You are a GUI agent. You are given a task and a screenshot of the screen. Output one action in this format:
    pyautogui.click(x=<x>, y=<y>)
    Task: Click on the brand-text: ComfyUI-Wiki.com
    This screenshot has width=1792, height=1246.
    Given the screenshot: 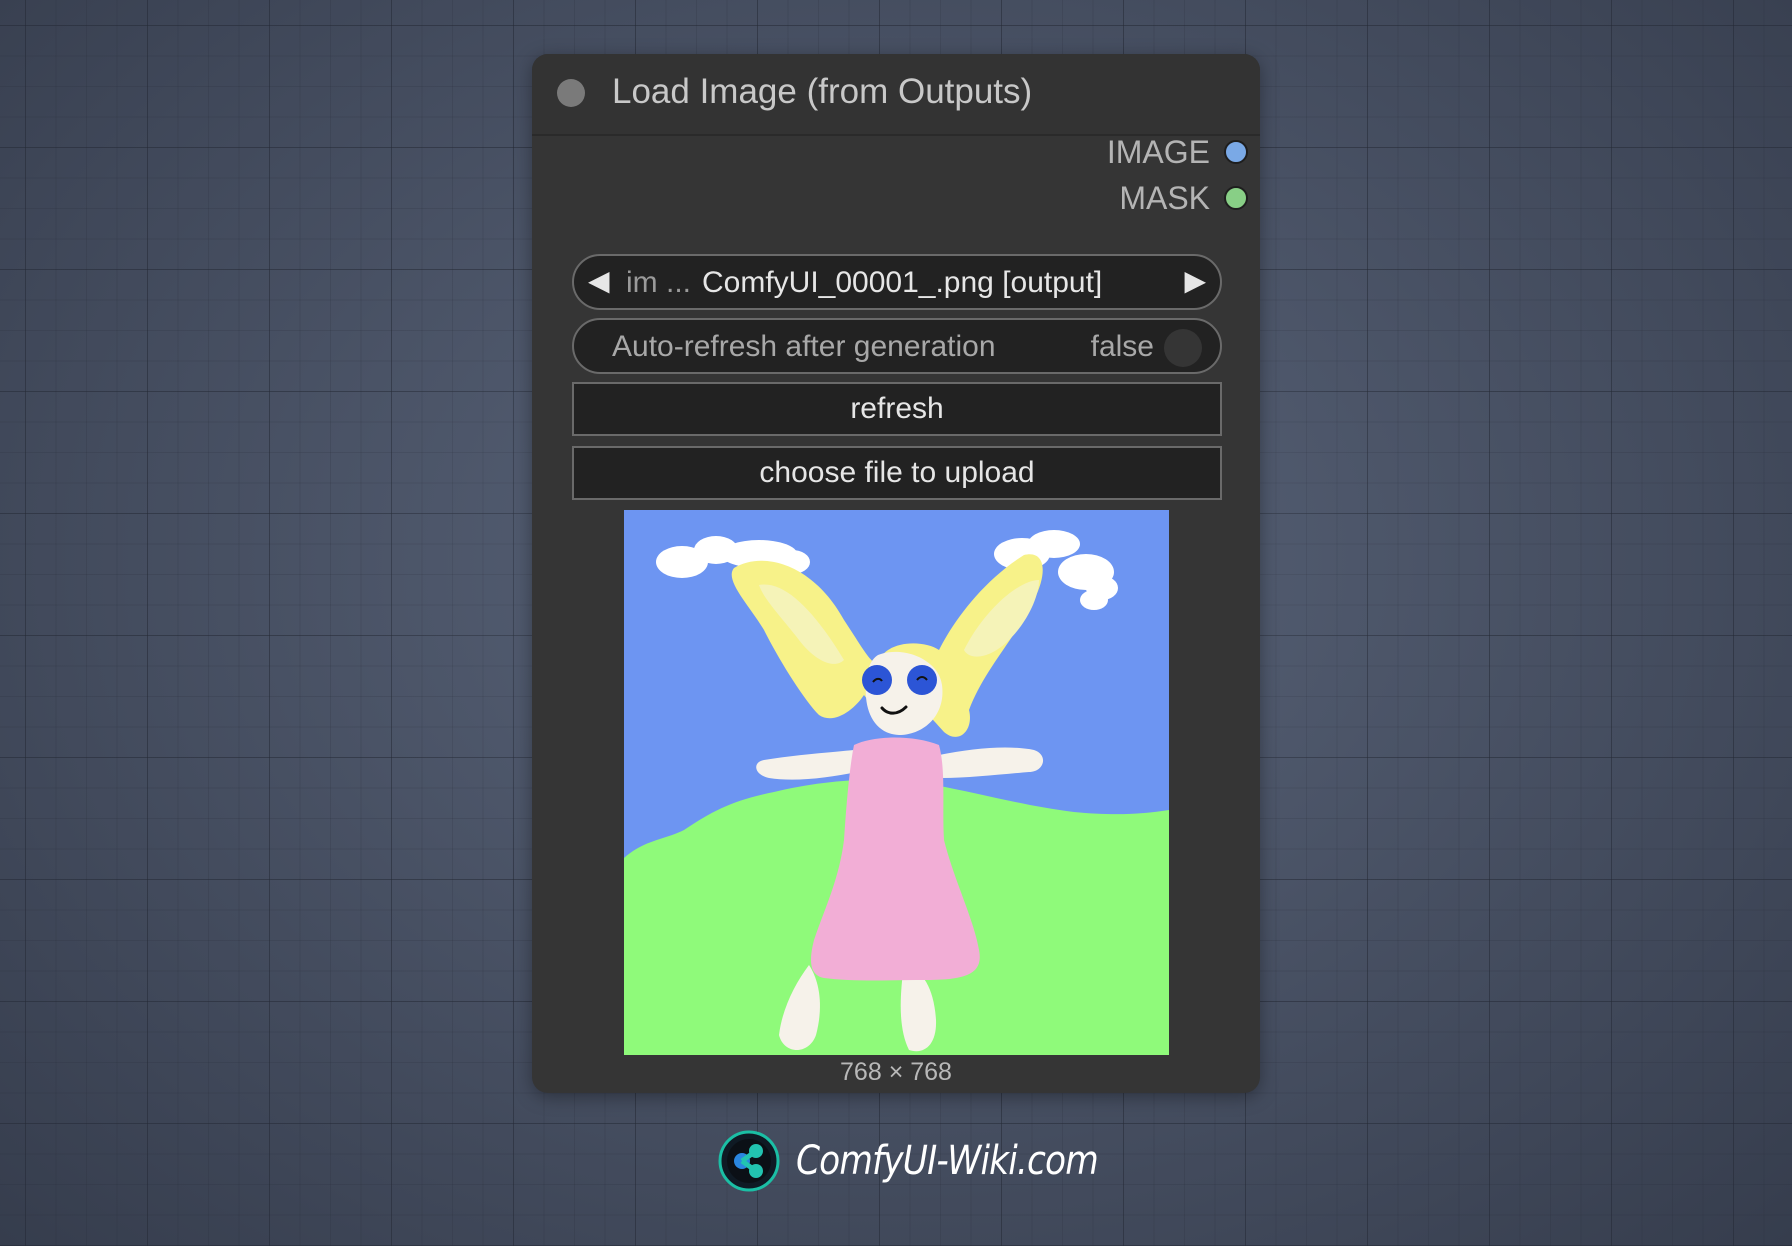 What is the action you would take?
    pyautogui.click(x=947, y=1161)
    